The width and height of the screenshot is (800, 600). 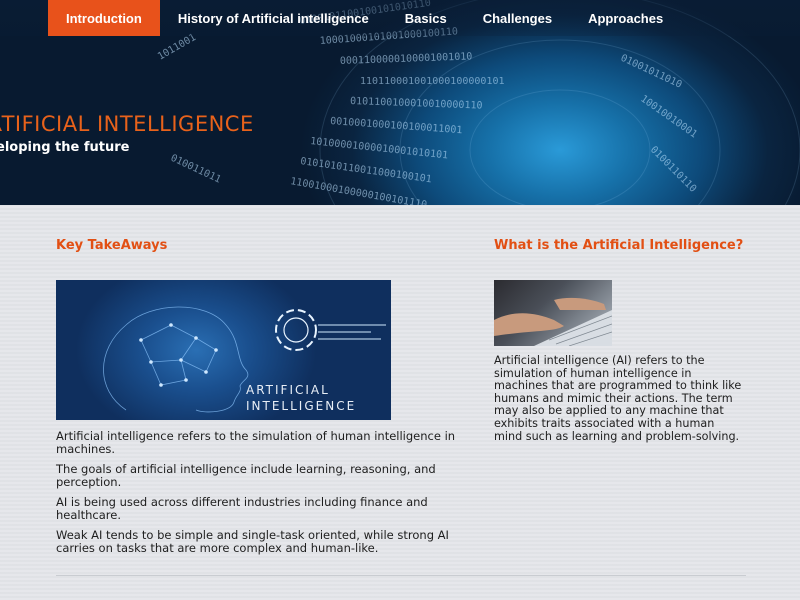 What do you see at coordinates (651, 72) in the screenshot?
I see `svg-text: 01001011010` at bounding box center [651, 72].